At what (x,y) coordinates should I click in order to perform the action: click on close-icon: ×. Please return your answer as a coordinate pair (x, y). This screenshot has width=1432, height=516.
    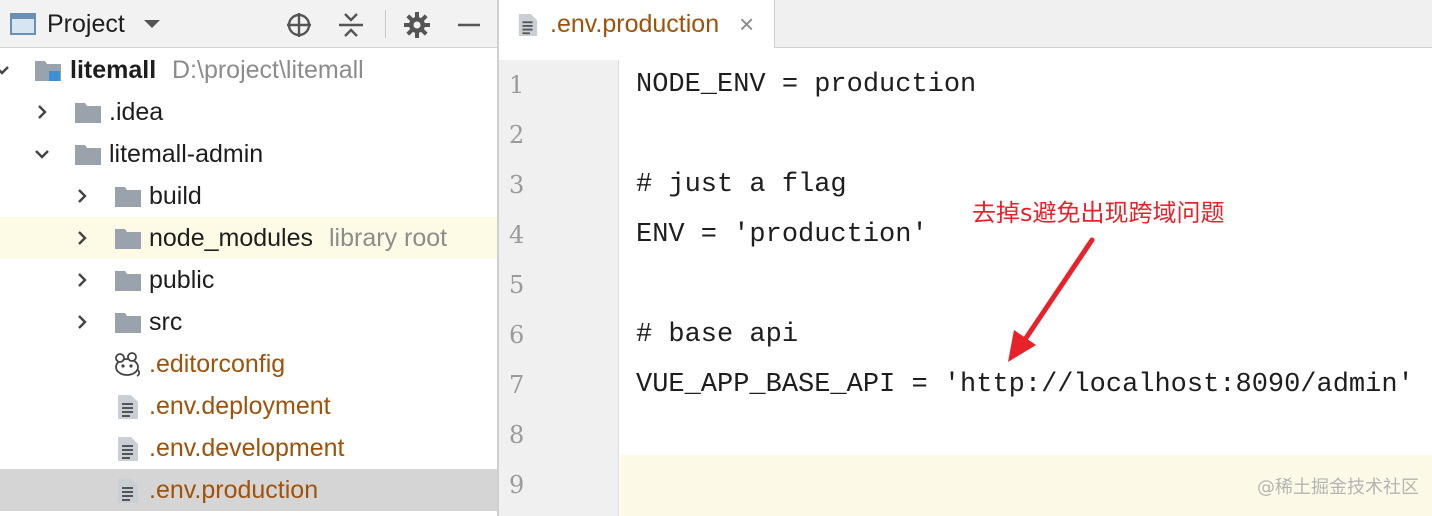
    Looking at the image, I should click on (746, 24).